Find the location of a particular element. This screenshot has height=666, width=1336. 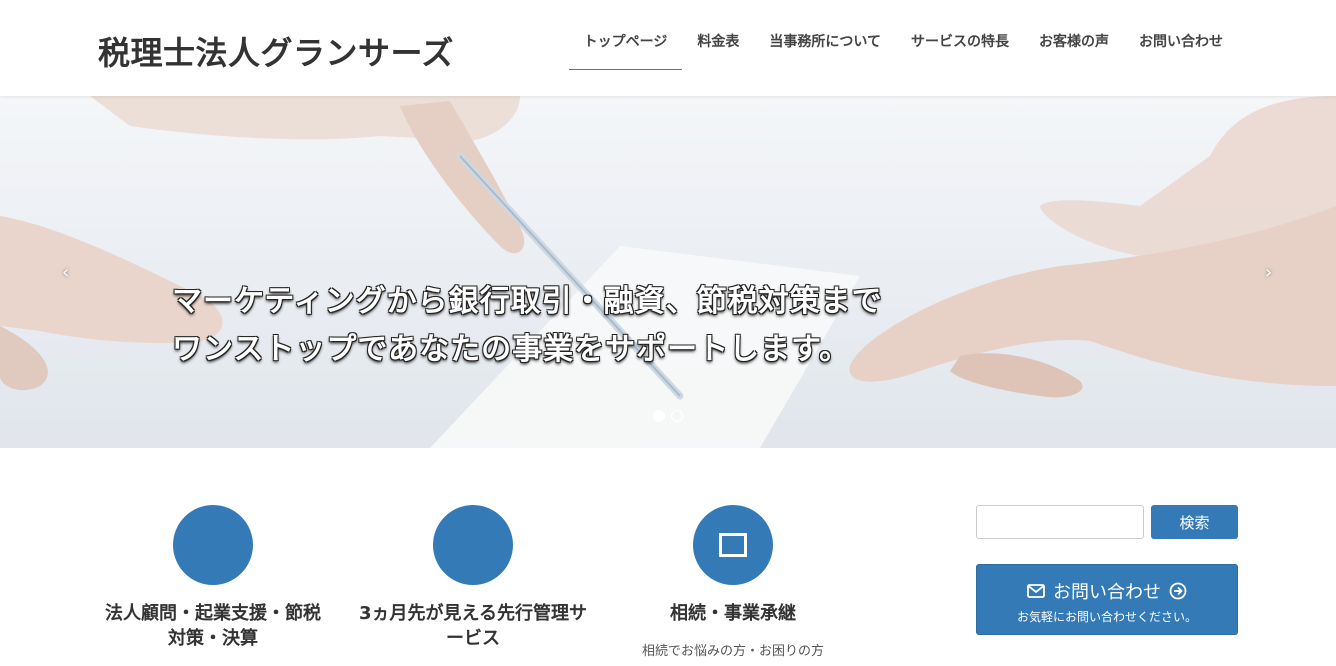

hero-caption-line1: マーケティングから銀行取引・融資、節税対策まで is located at coordinates (527, 301).